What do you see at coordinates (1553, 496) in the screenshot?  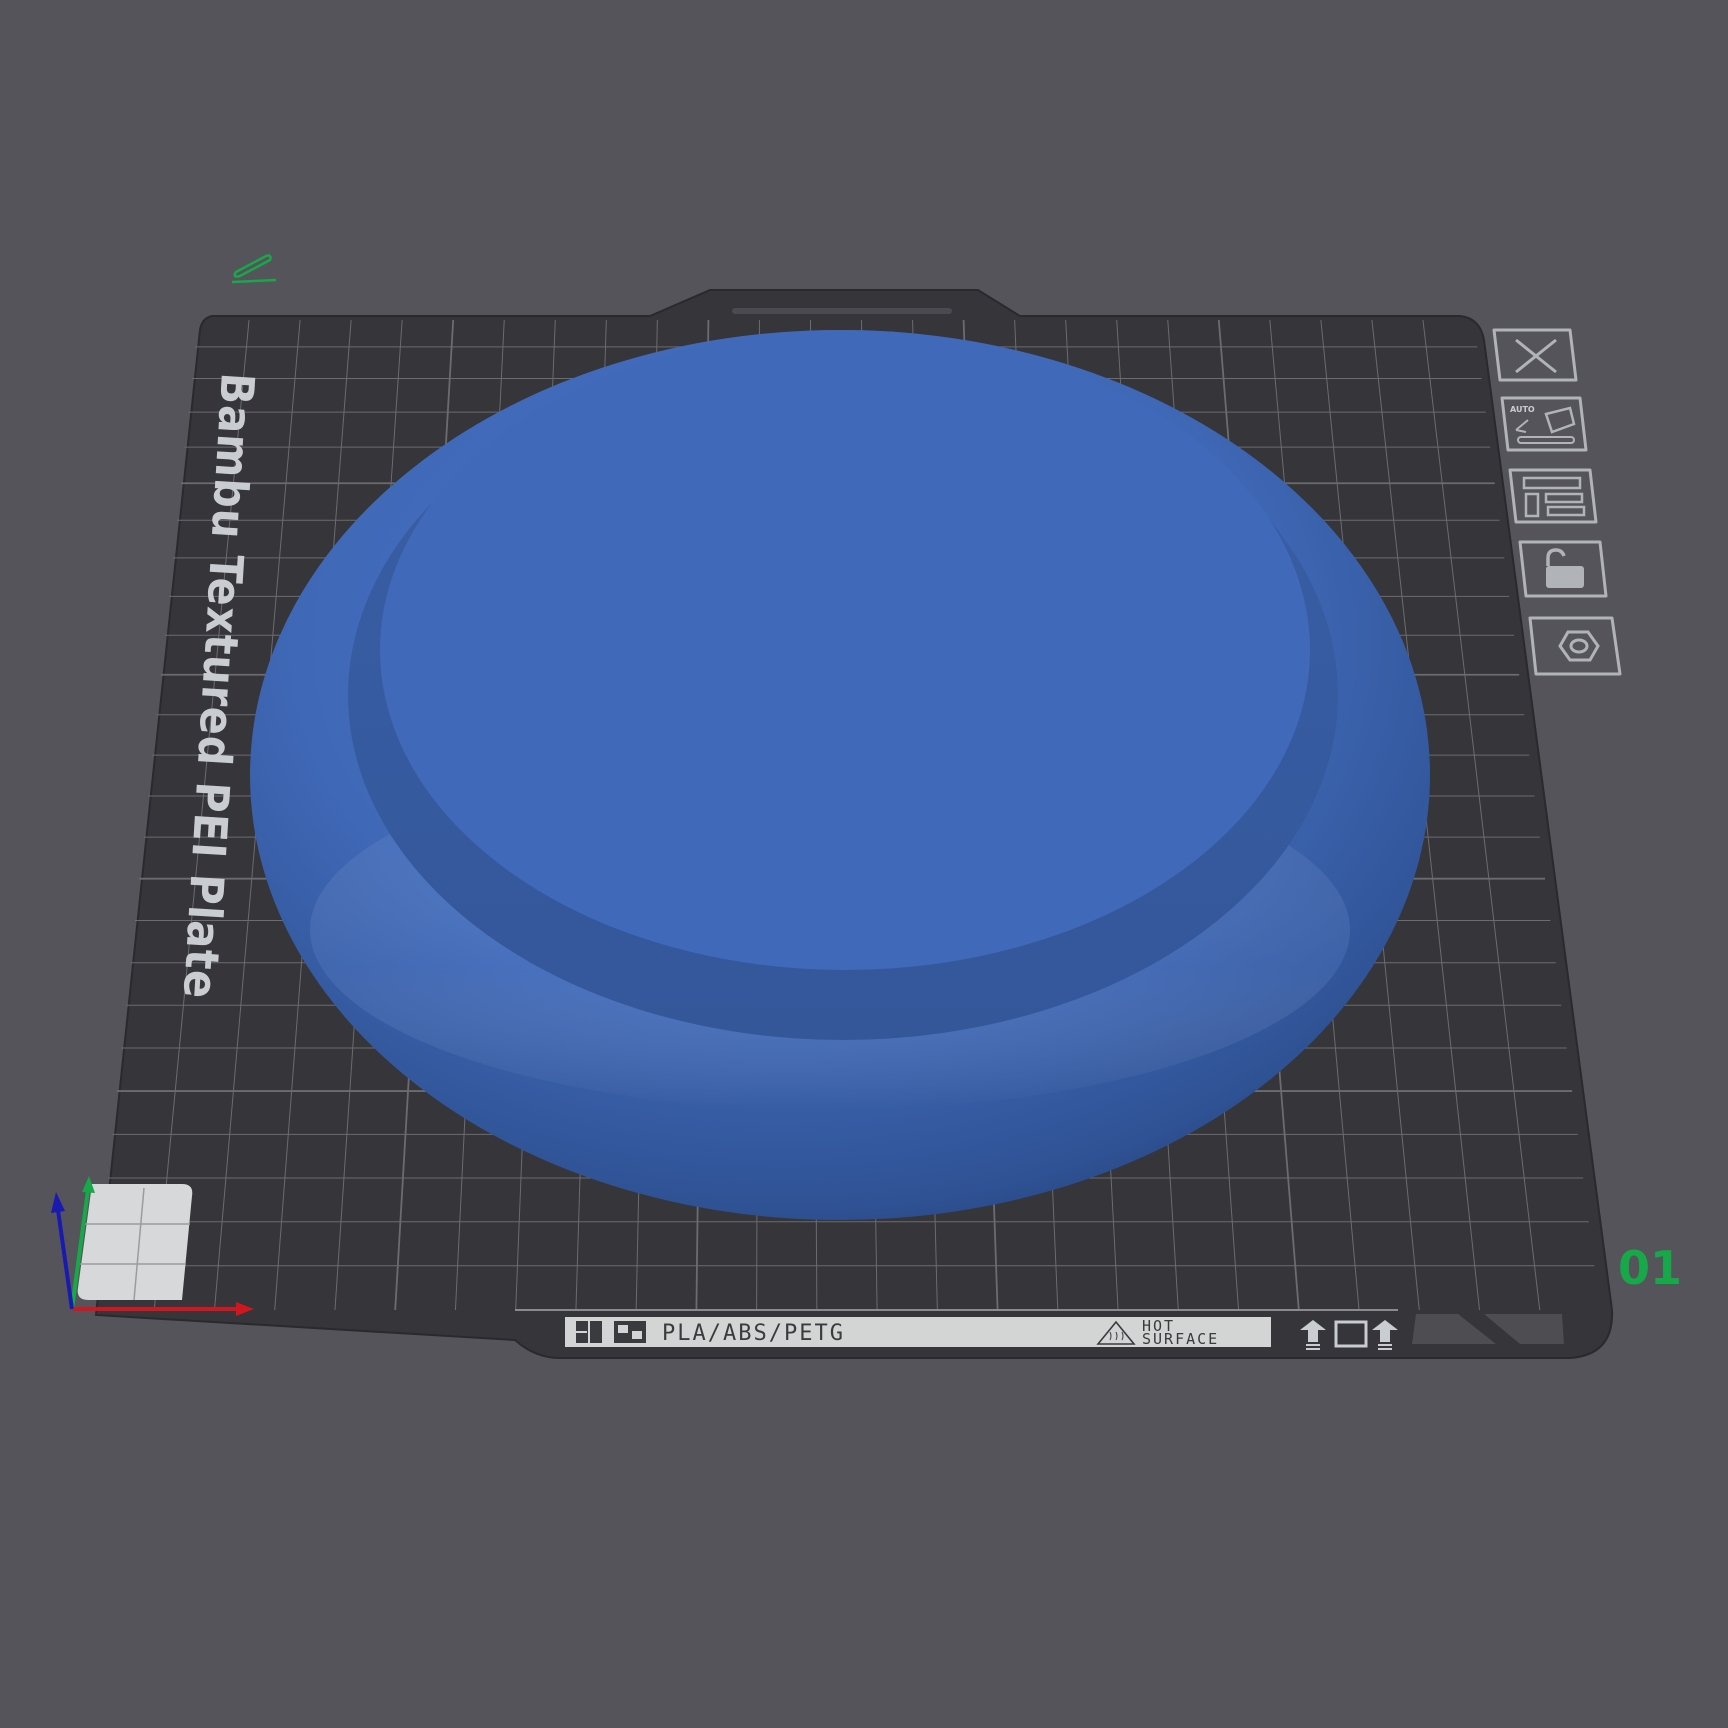 I see `arrange-icon` at bounding box center [1553, 496].